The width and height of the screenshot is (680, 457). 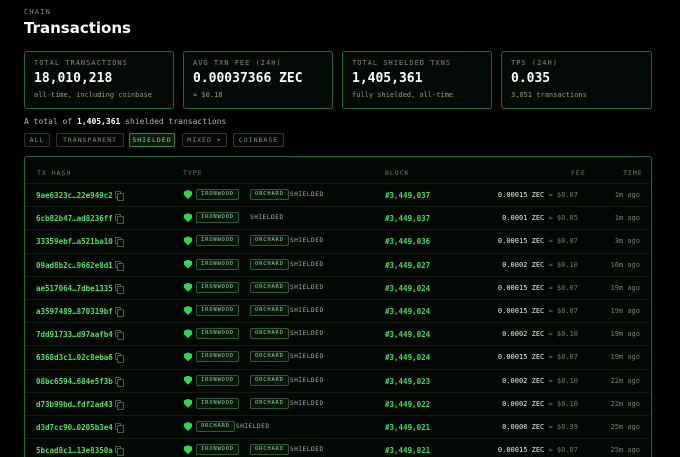 I want to click on filter-mixed-dropdown: MIXED ▾, so click(x=204, y=140).